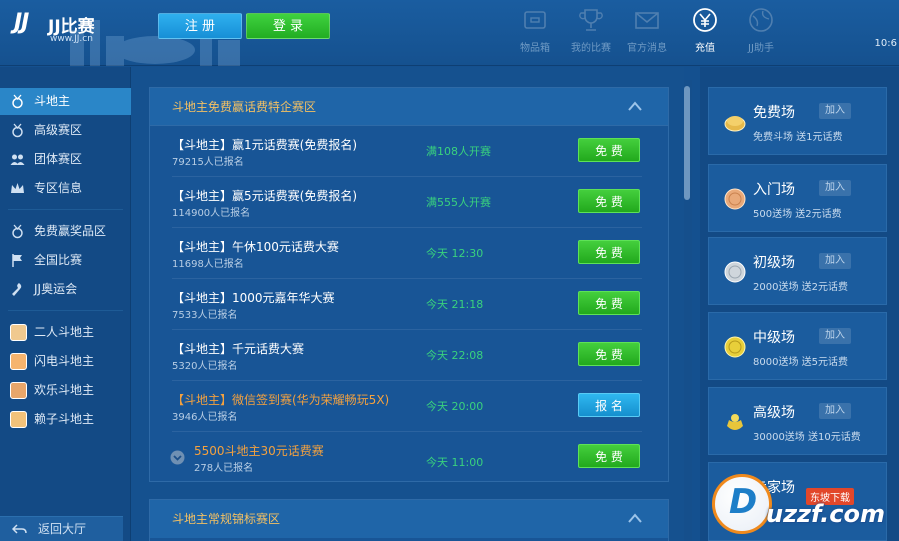  What do you see at coordinates (65, 310) in the screenshot?
I see `sidebar-divider` at bounding box center [65, 310].